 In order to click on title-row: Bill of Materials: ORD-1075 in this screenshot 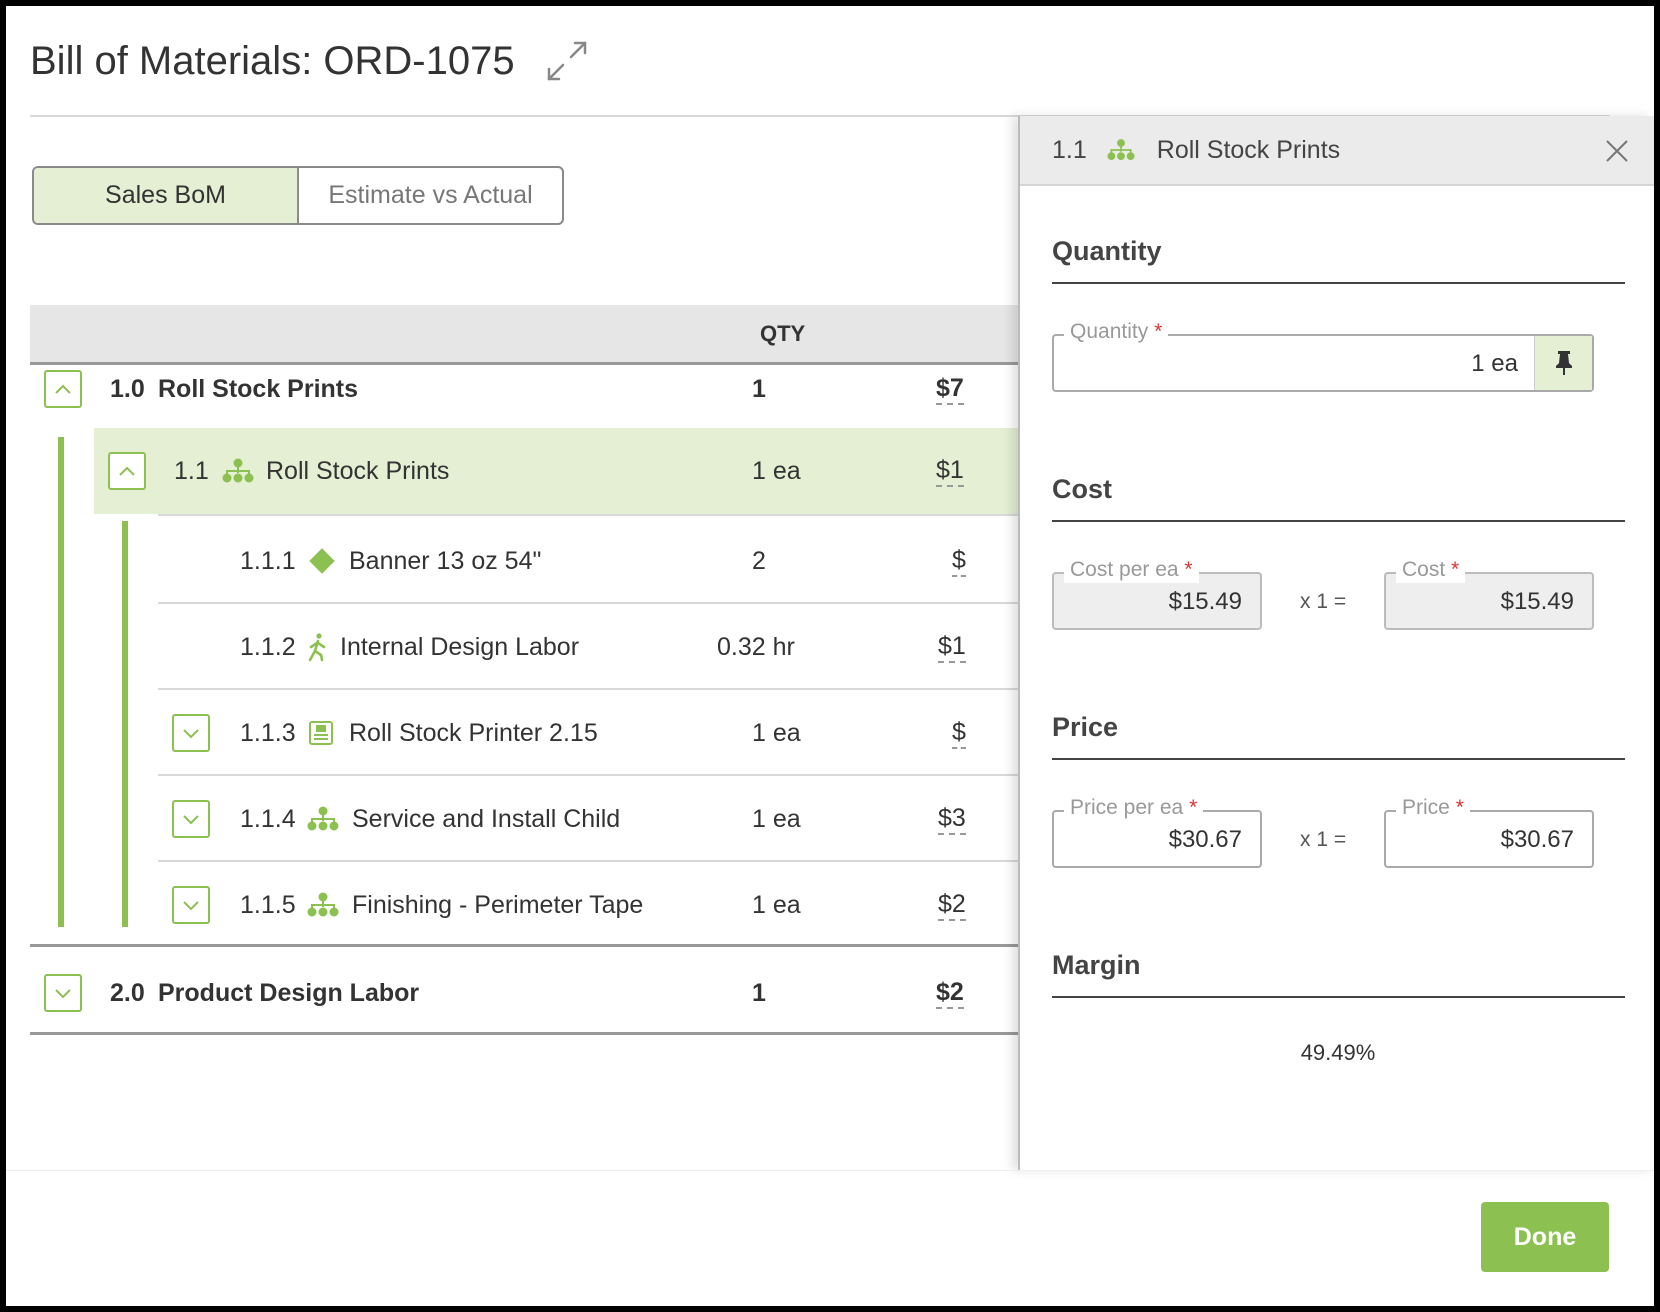, I will do `click(309, 61)`.